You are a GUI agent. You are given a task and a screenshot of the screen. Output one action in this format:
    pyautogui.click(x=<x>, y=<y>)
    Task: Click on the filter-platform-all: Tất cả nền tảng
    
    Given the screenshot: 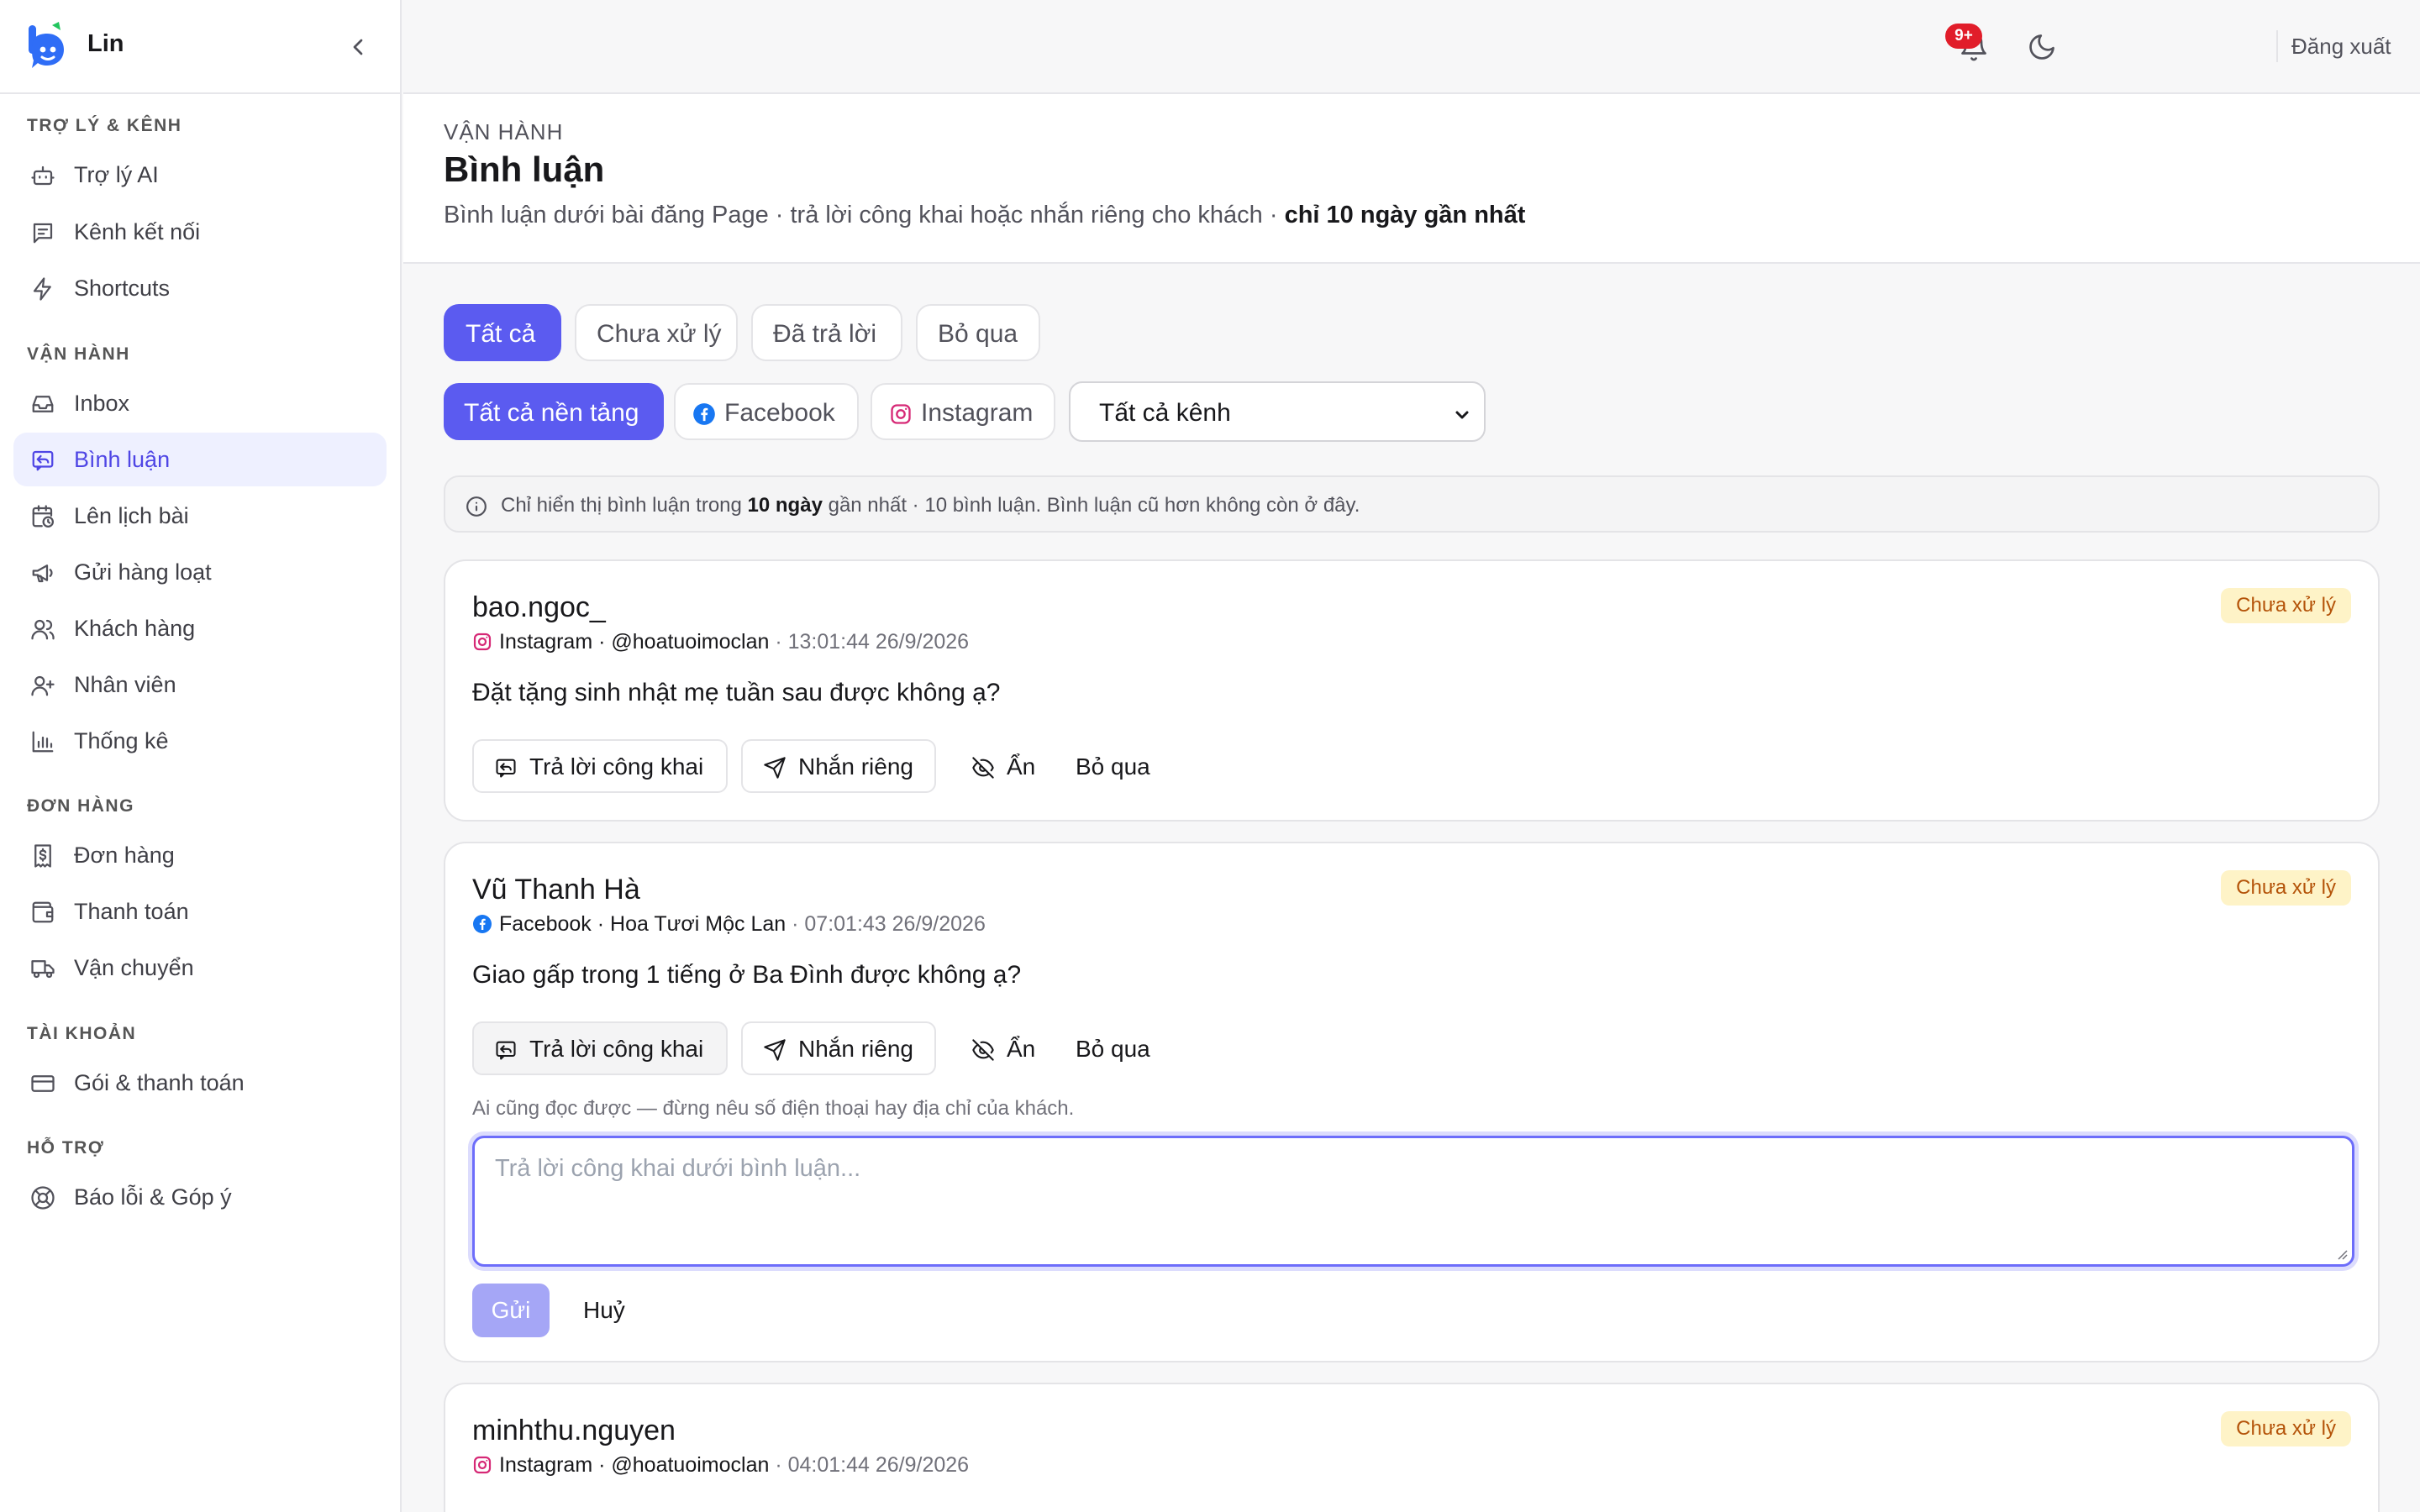 What is the action you would take?
    pyautogui.click(x=554, y=411)
    